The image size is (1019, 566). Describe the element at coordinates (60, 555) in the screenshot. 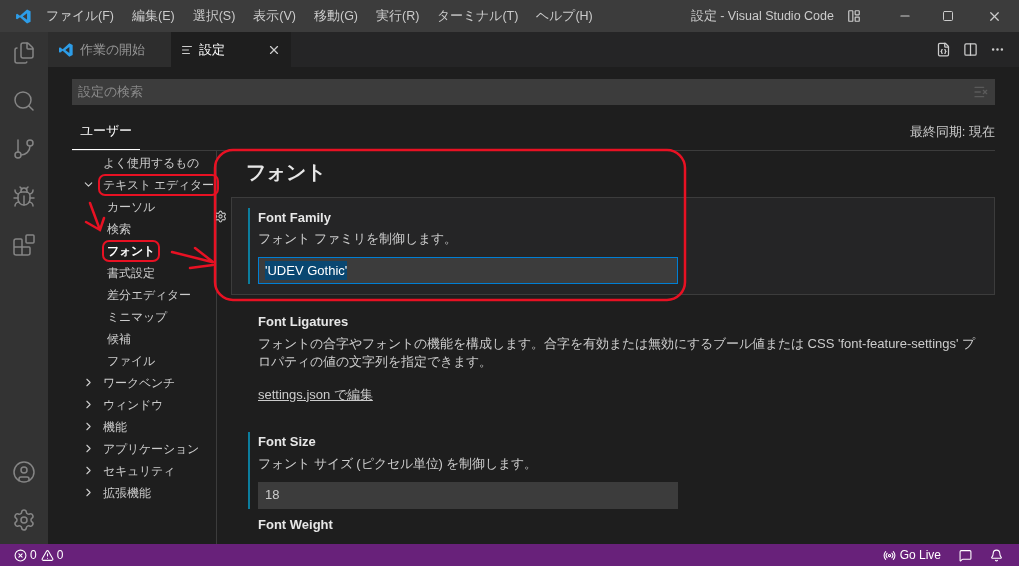

I see `warning-count: 0` at that location.